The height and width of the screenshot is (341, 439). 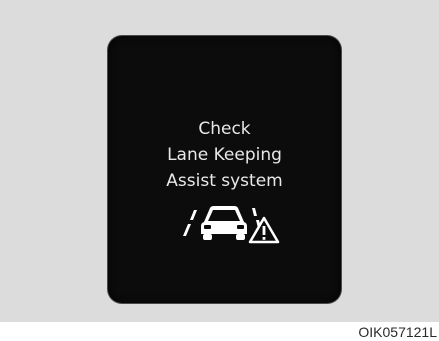 What do you see at coordinates (397, 332) in the screenshot?
I see `figure-code: OIK057121L` at bounding box center [397, 332].